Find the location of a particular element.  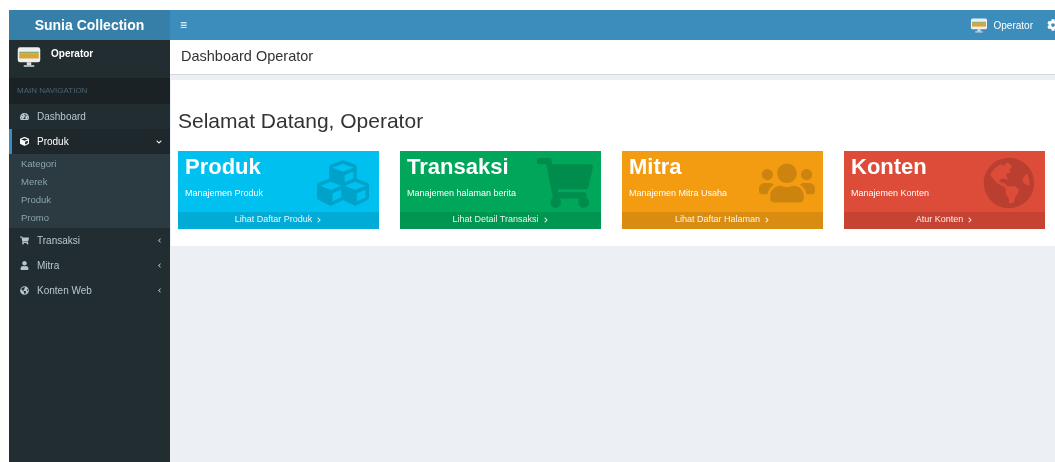

submenu-item: Produk is located at coordinates (89, 200).